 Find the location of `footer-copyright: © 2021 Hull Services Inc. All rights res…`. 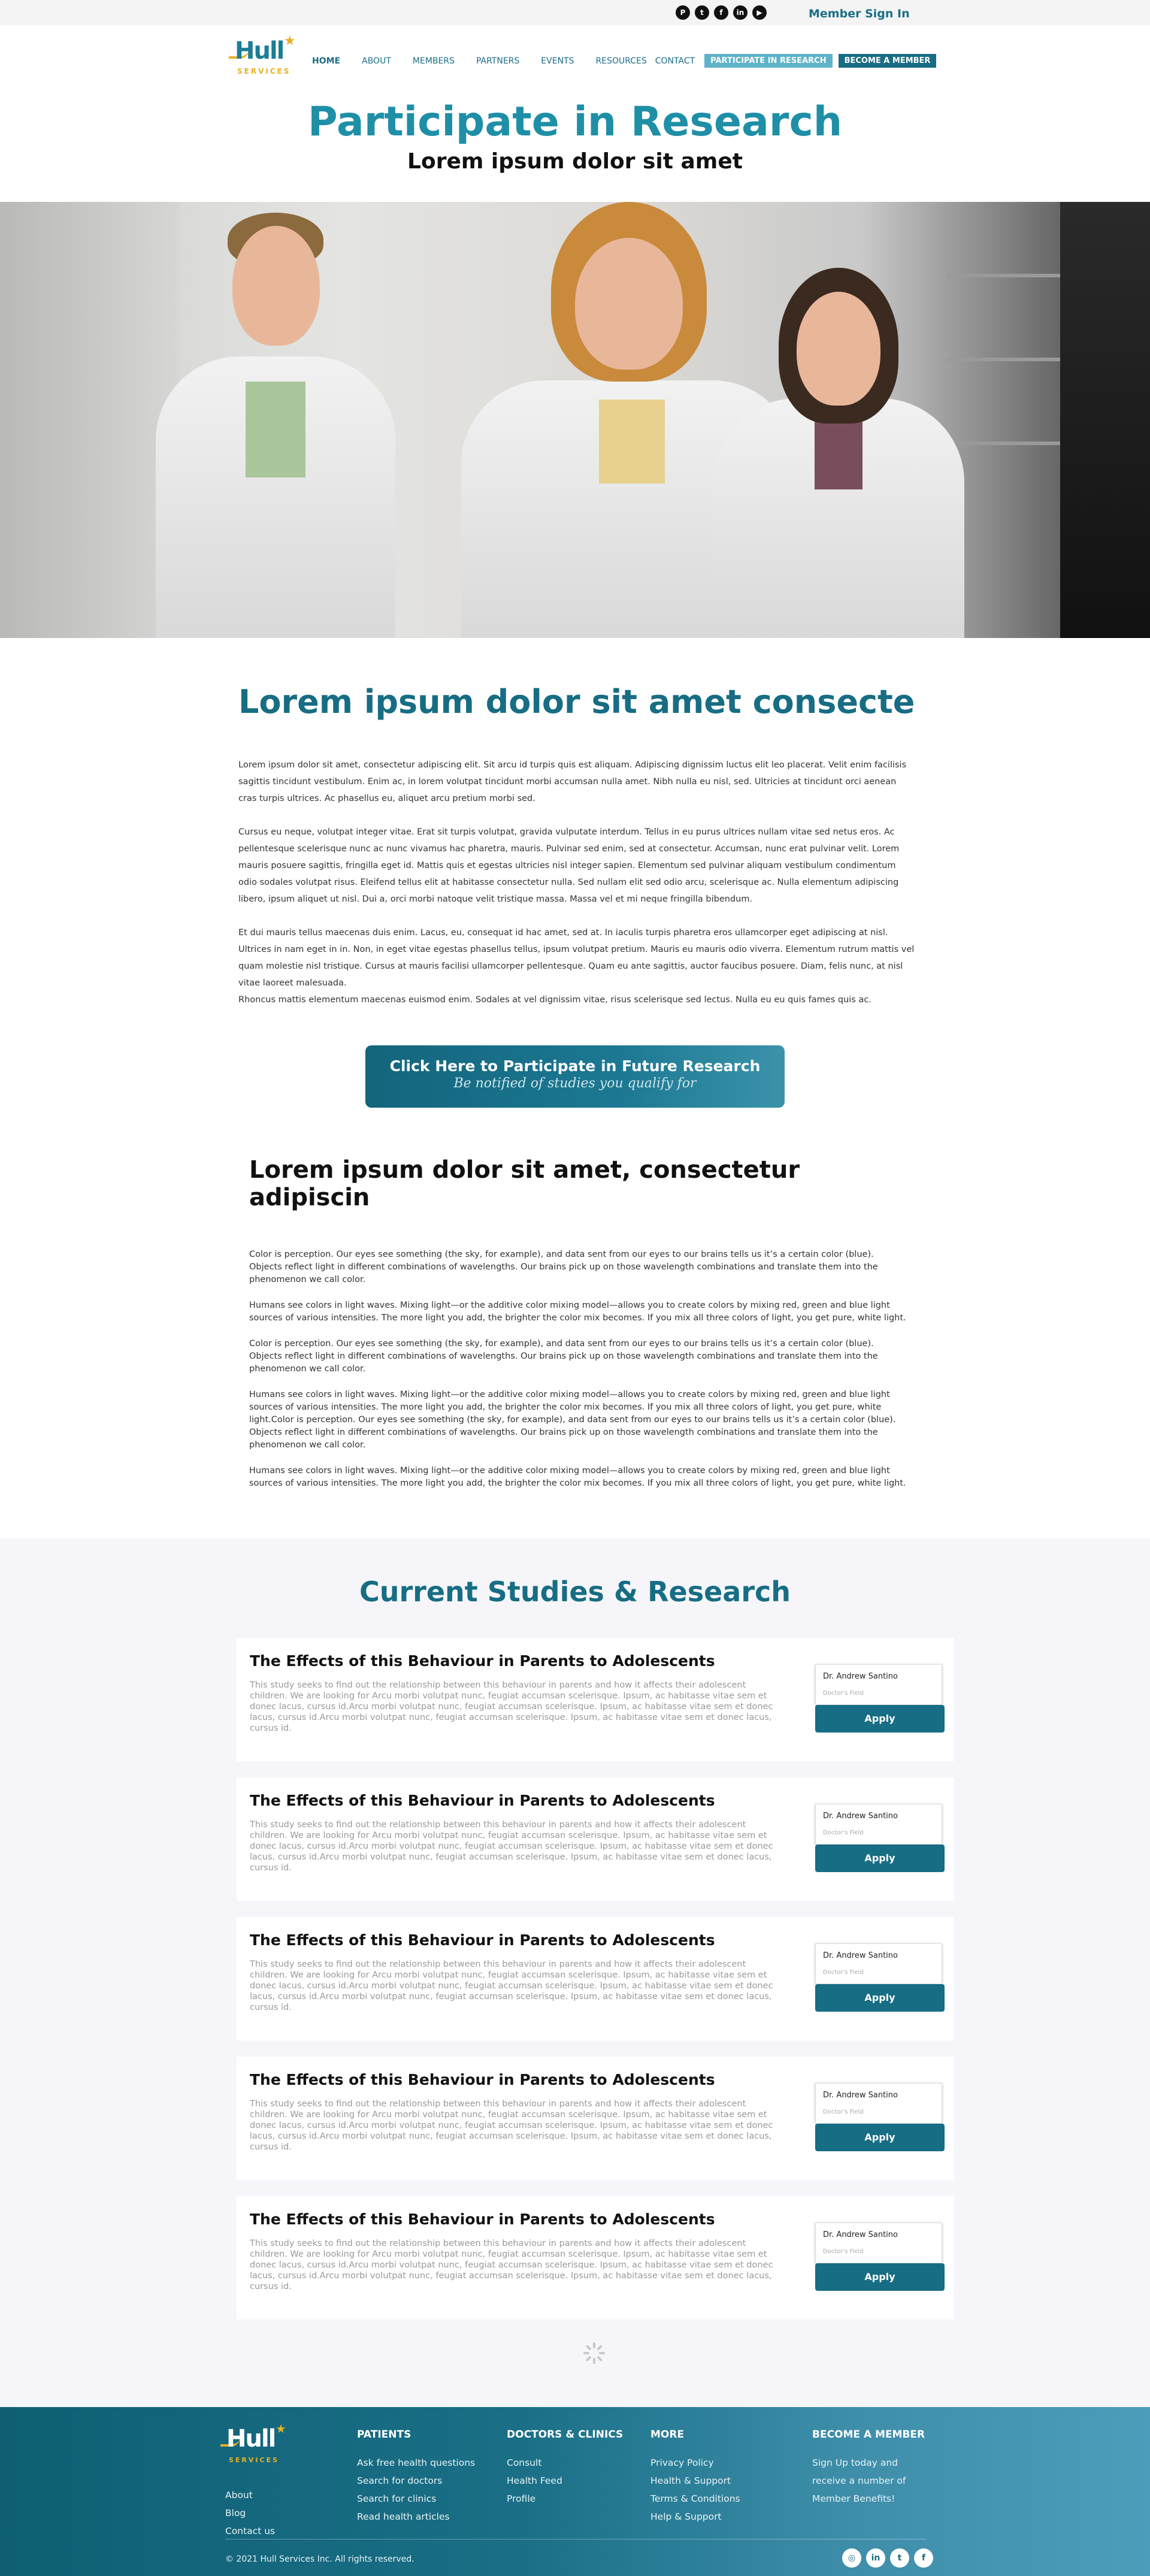

footer-copyright: © 2021 Hull Services Inc. All rights res… is located at coordinates (319, 2559).